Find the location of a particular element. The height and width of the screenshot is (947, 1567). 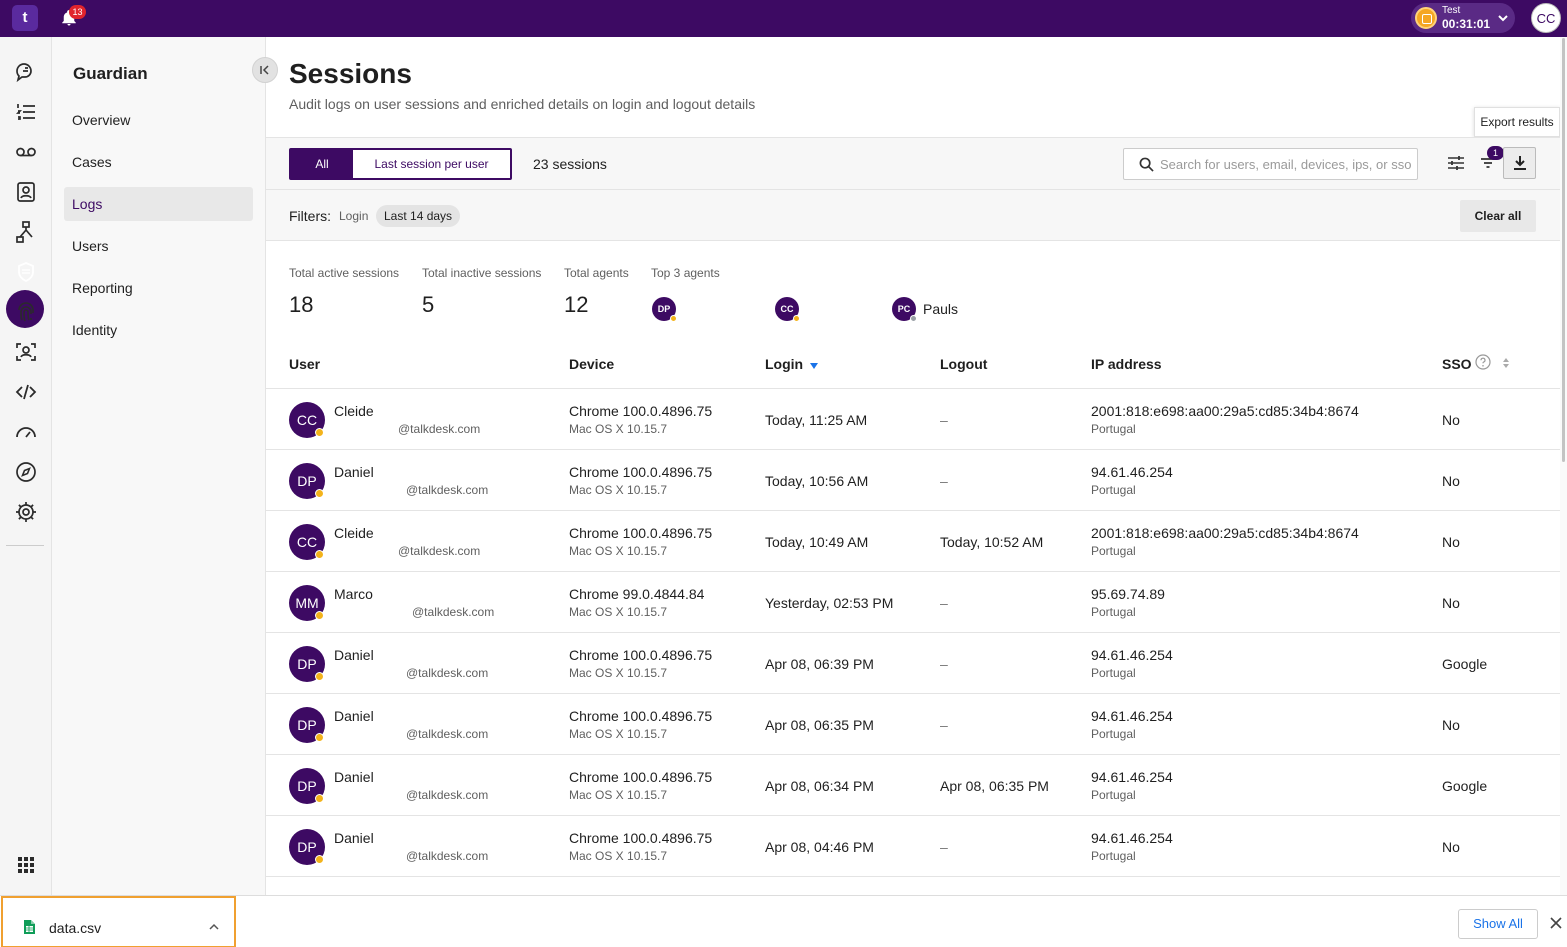

columns-settings-icon is located at coordinates (1456, 163).